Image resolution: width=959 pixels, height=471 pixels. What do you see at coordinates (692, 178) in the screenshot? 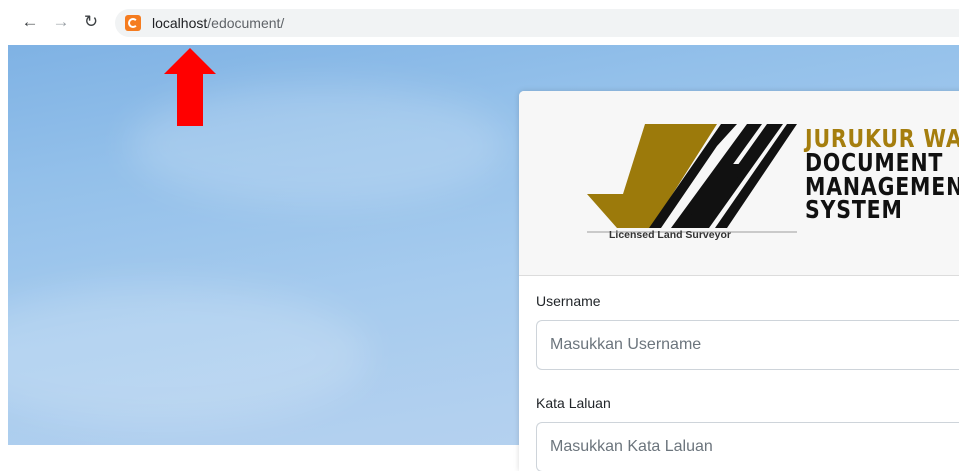
I see `surveyor-logo-icon` at bounding box center [692, 178].